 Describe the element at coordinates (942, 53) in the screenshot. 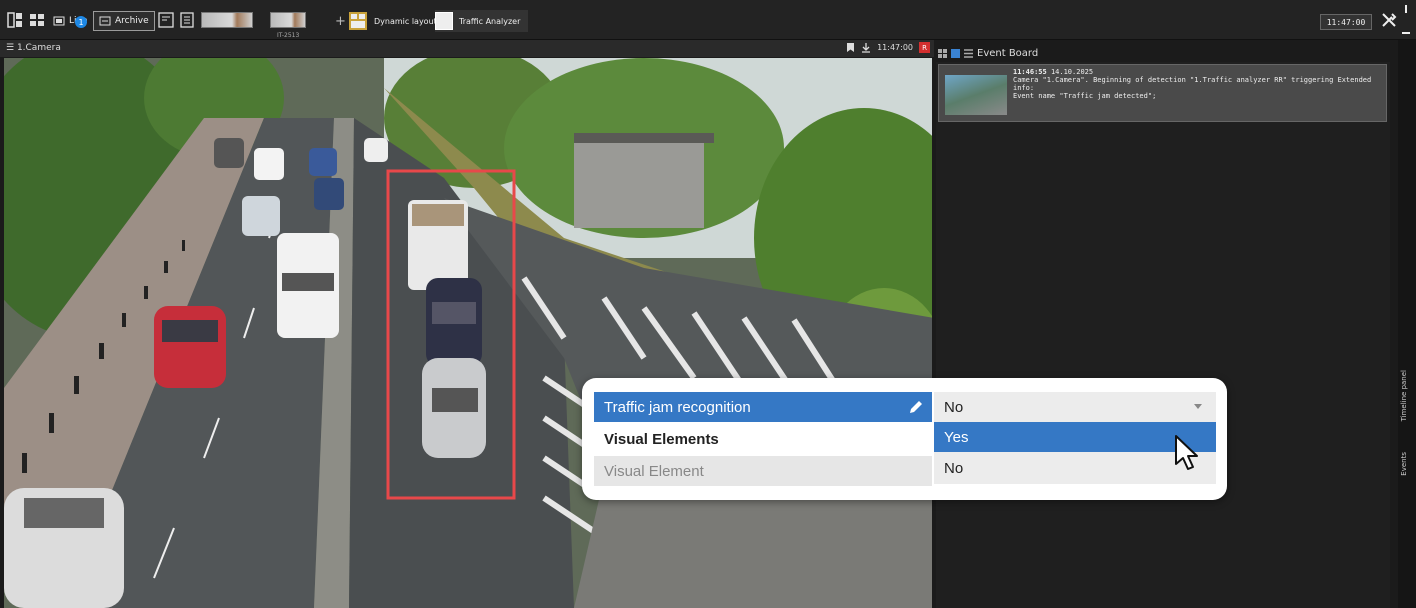

I see `grid-view-icon` at that location.